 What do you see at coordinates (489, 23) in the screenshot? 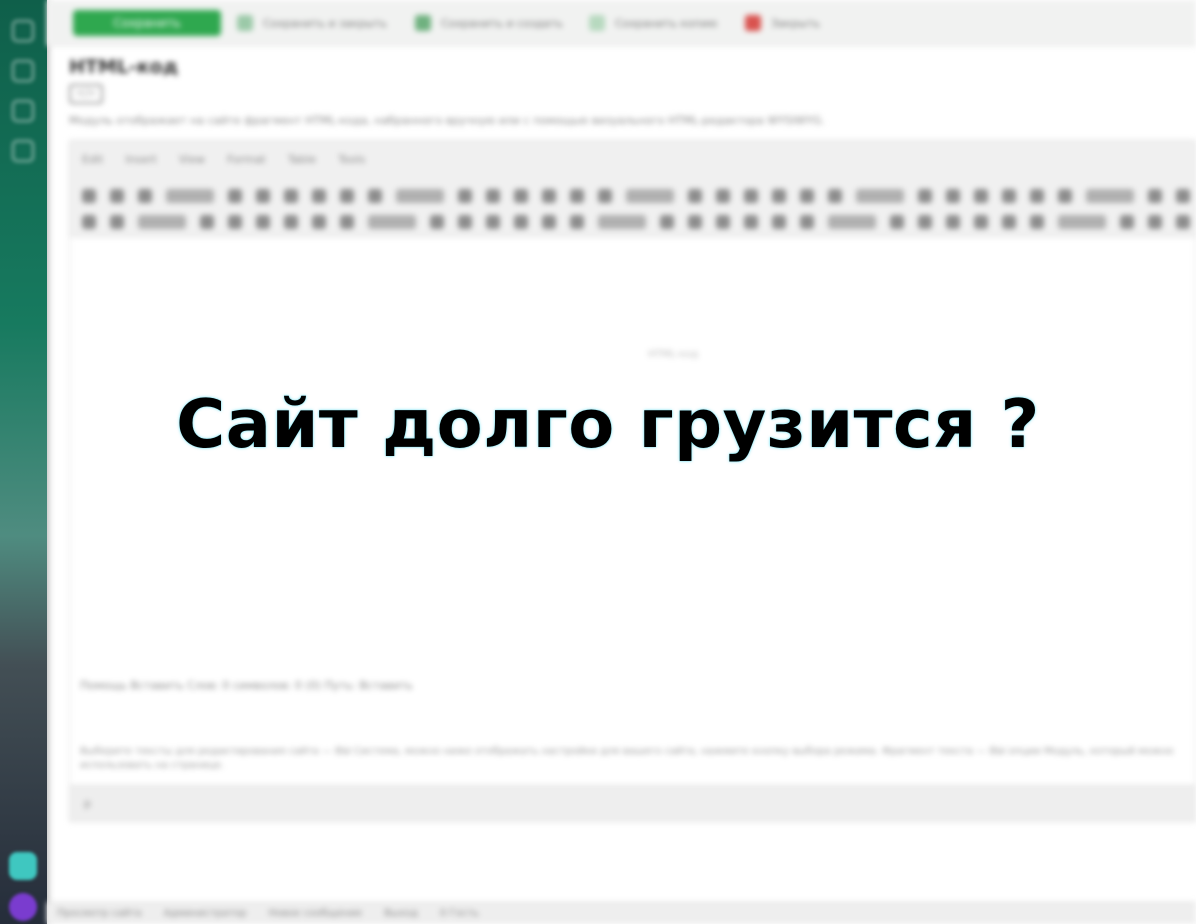
I see `save-new-button: Сохранить и создать` at bounding box center [489, 23].